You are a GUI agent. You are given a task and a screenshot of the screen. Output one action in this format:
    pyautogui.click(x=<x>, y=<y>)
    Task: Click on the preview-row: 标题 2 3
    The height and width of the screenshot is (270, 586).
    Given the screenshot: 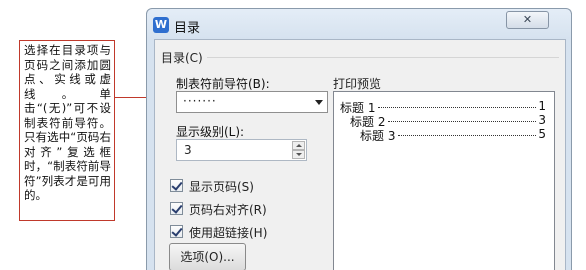 What is the action you would take?
    pyautogui.click(x=448, y=121)
    